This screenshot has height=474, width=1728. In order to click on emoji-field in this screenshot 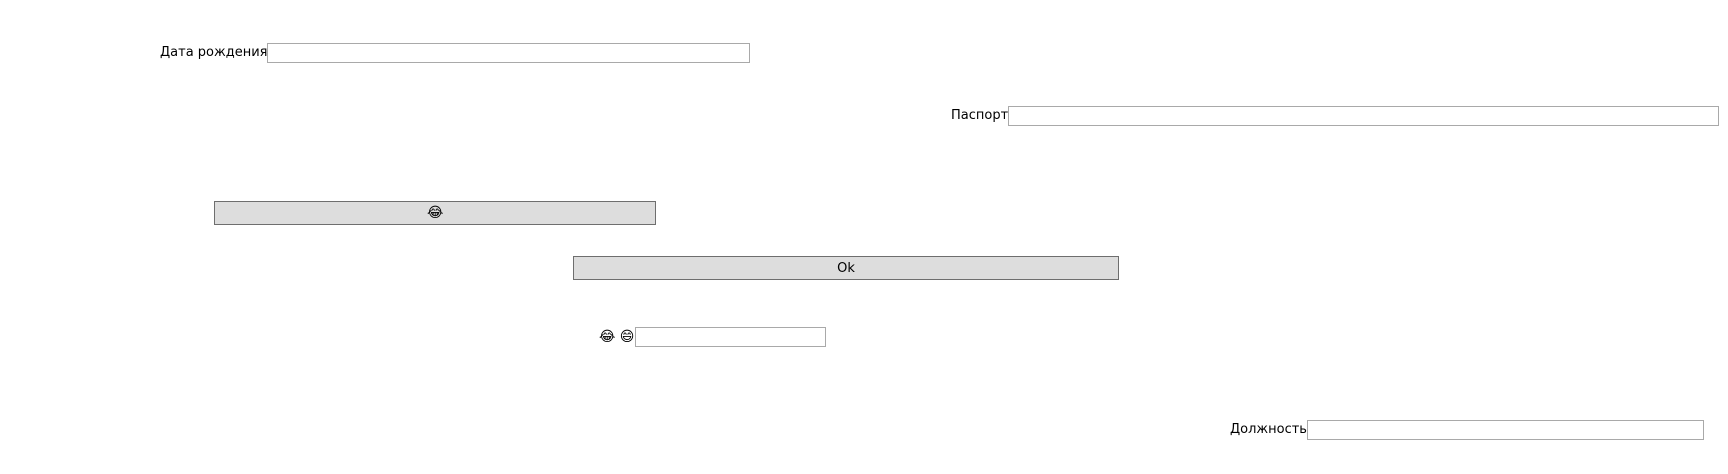, I will do `click(730, 337)`.